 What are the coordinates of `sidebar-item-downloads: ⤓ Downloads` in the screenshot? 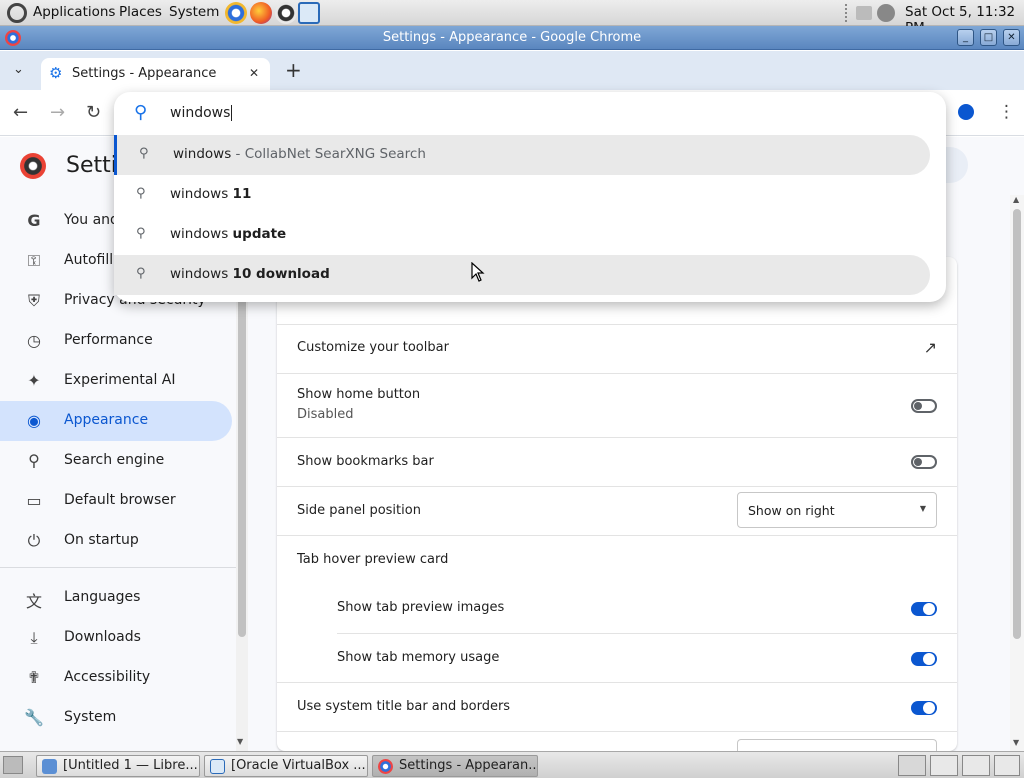 It's located at (116, 638).